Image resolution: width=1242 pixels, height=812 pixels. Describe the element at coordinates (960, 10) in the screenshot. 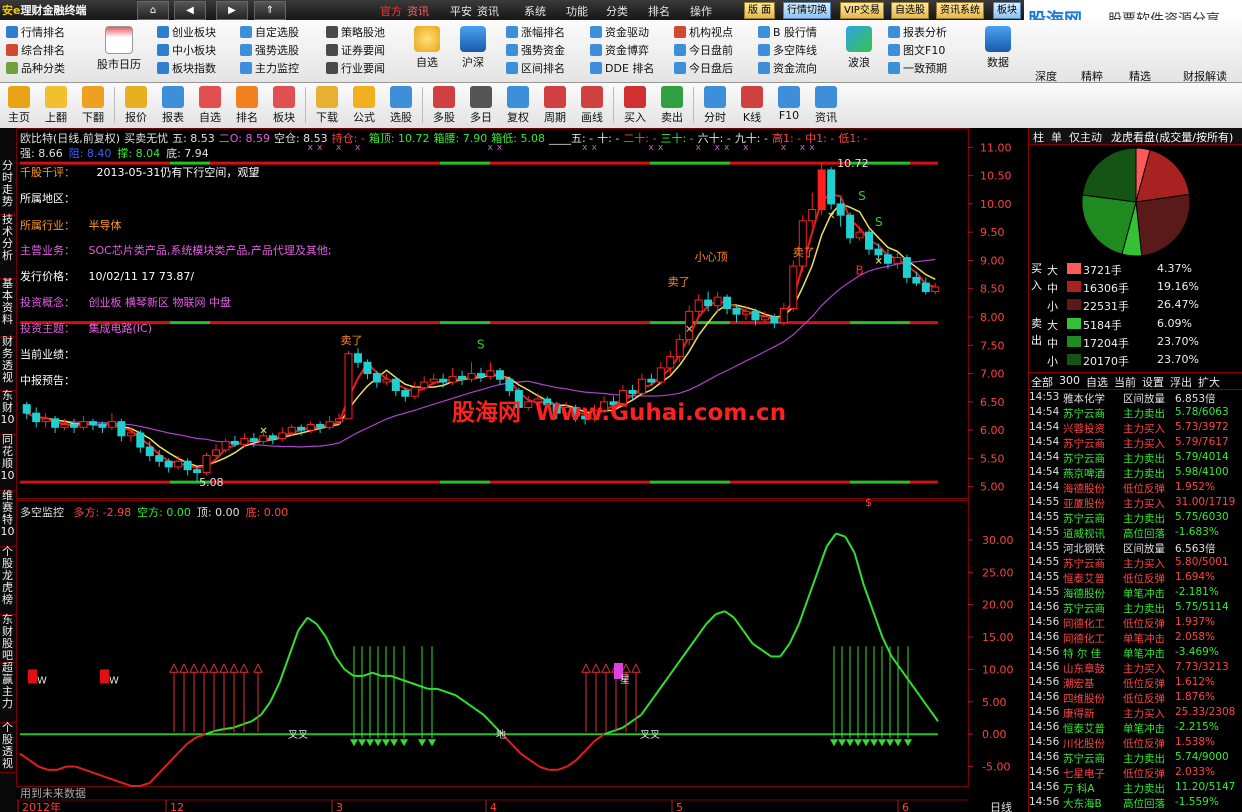

I see `info-system-button: 资讯系统` at that location.